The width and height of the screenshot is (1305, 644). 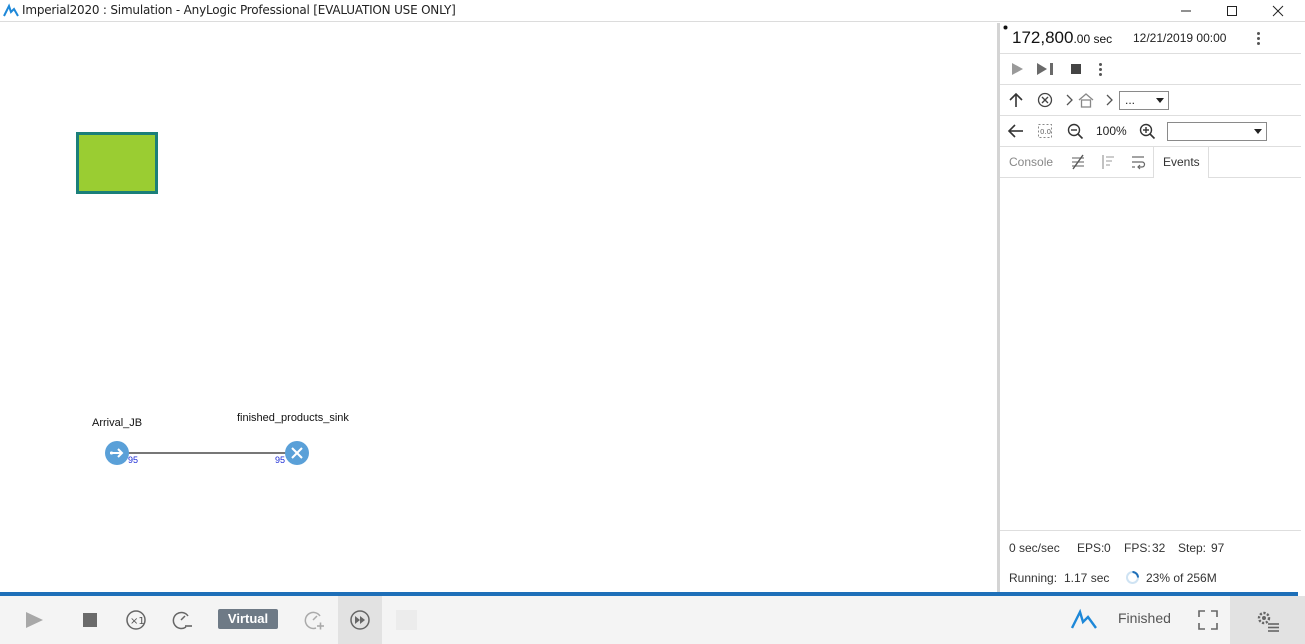 What do you see at coordinates (1101, 69) in the screenshot?
I see `run-menu-icon` at bounding box center [1101, 69].